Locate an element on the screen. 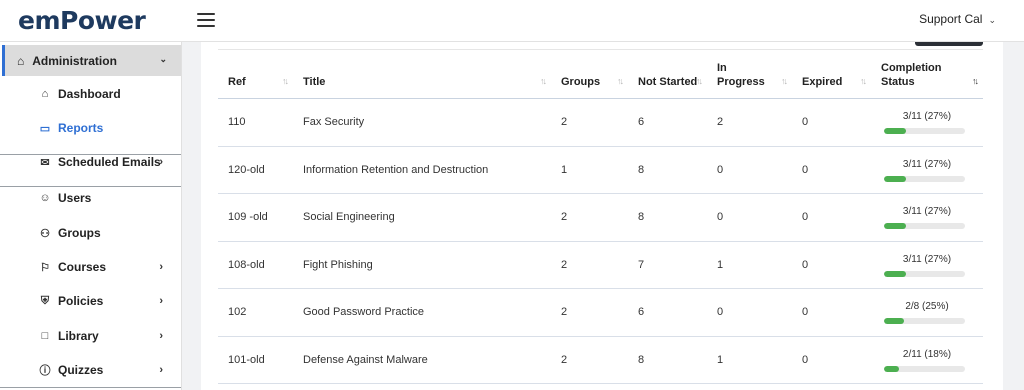 This screenshot has width=1024, height=390. sidebar-item-courses: ⚐ Courses › is located at coordinates (89, 267).